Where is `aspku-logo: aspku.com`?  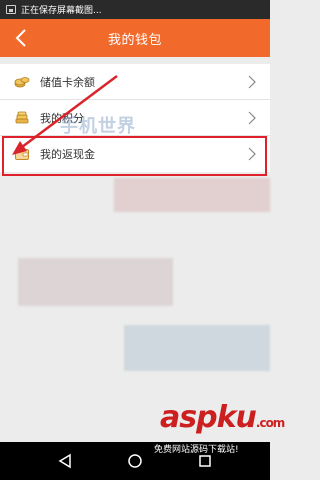
aspku-logo: aspku.com is located at coordinates (222, 417).